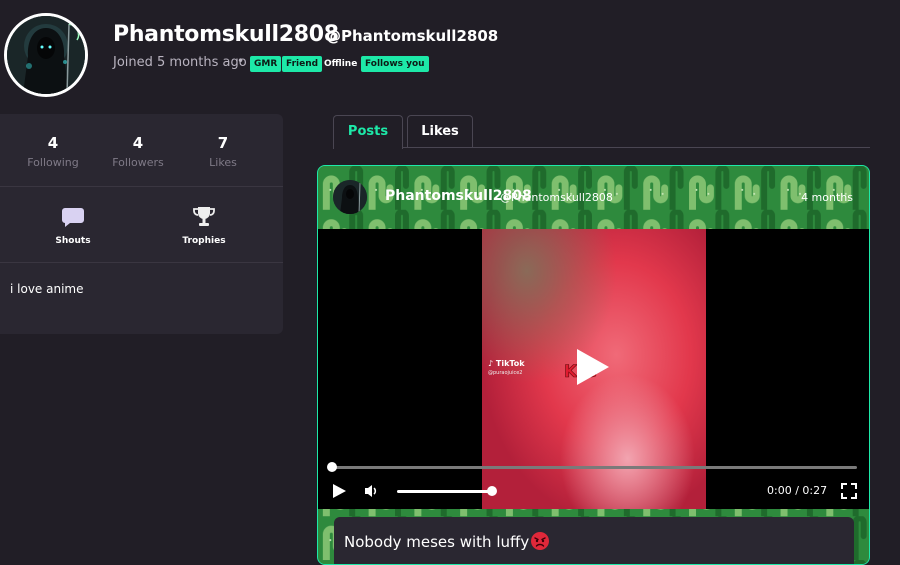 The image size is (900, 565). What do you see at coordinates (437, 542) in the screenshot?
I see `post-caption-text: Nobody meses with luffy` at bounding box center [437, 542].